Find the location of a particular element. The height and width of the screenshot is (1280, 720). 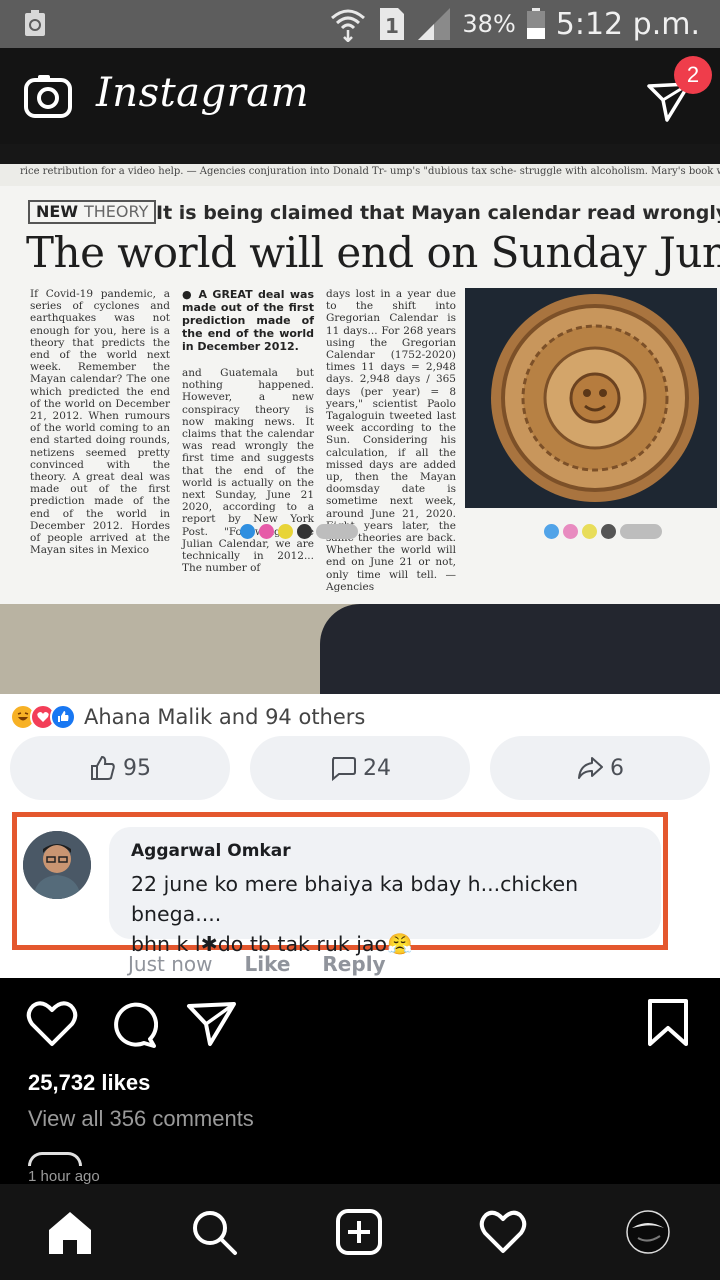

battery-icon is located at coordinates (535, 23).